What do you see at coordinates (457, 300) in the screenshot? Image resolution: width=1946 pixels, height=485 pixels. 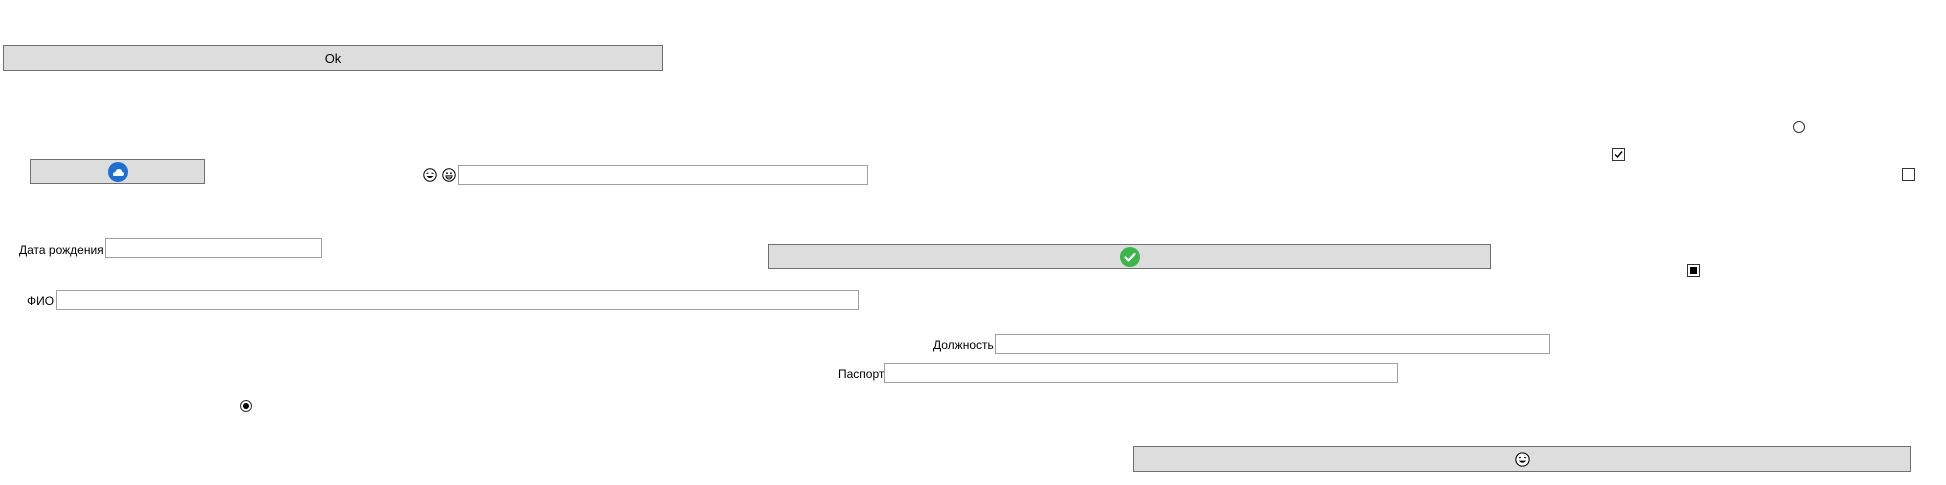 I see `full-name-input` at bounding box center [457, 300].